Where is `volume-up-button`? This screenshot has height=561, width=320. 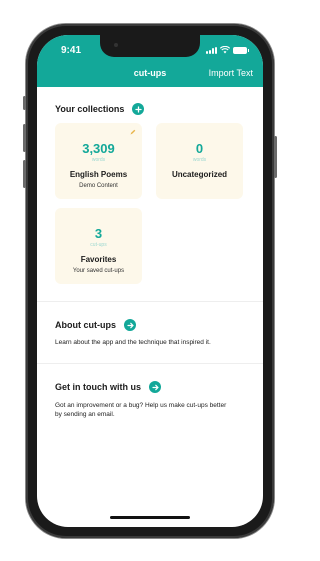
volume-up-button is located at coordinates (24, 138).